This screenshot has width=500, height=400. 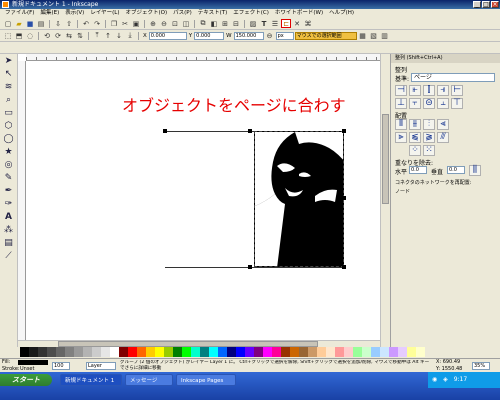 I want to click on photo-object, so click(x=299, y=199).